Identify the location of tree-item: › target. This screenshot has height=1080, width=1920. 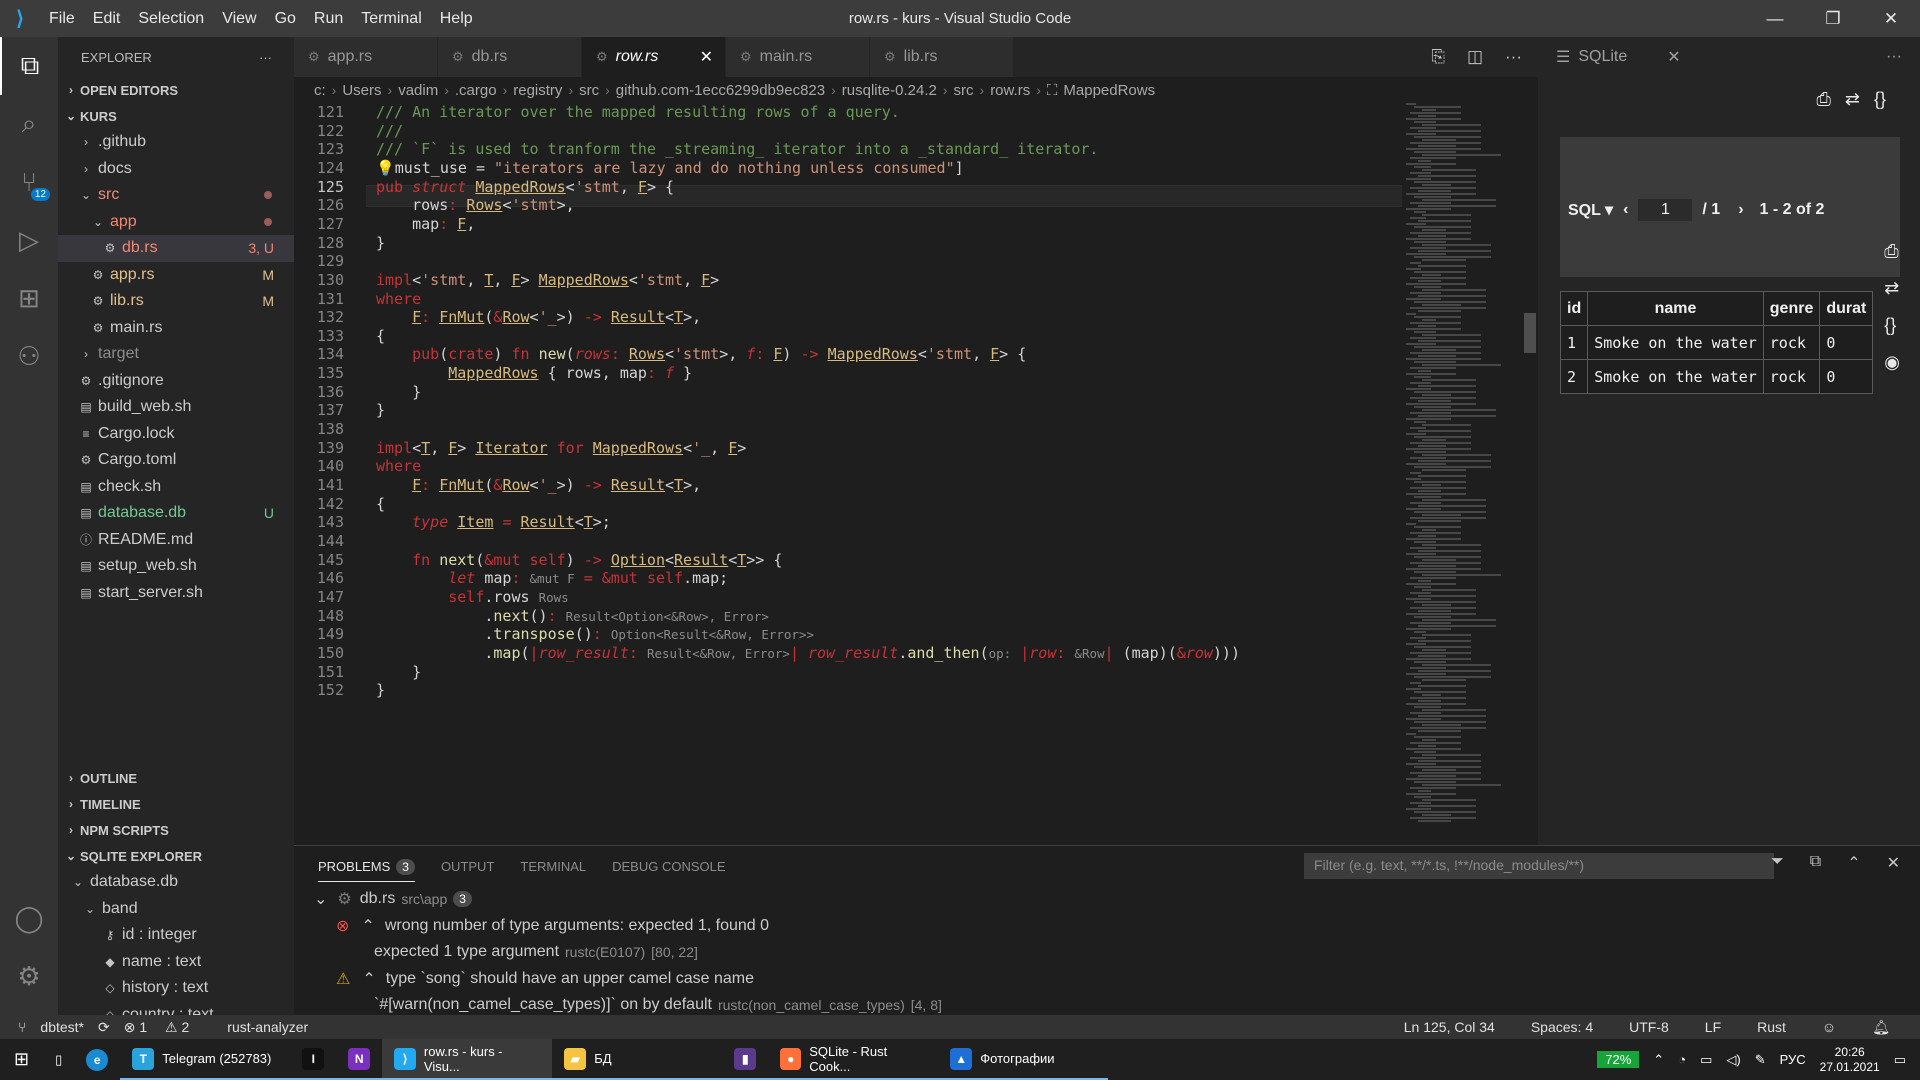
(176, 354).